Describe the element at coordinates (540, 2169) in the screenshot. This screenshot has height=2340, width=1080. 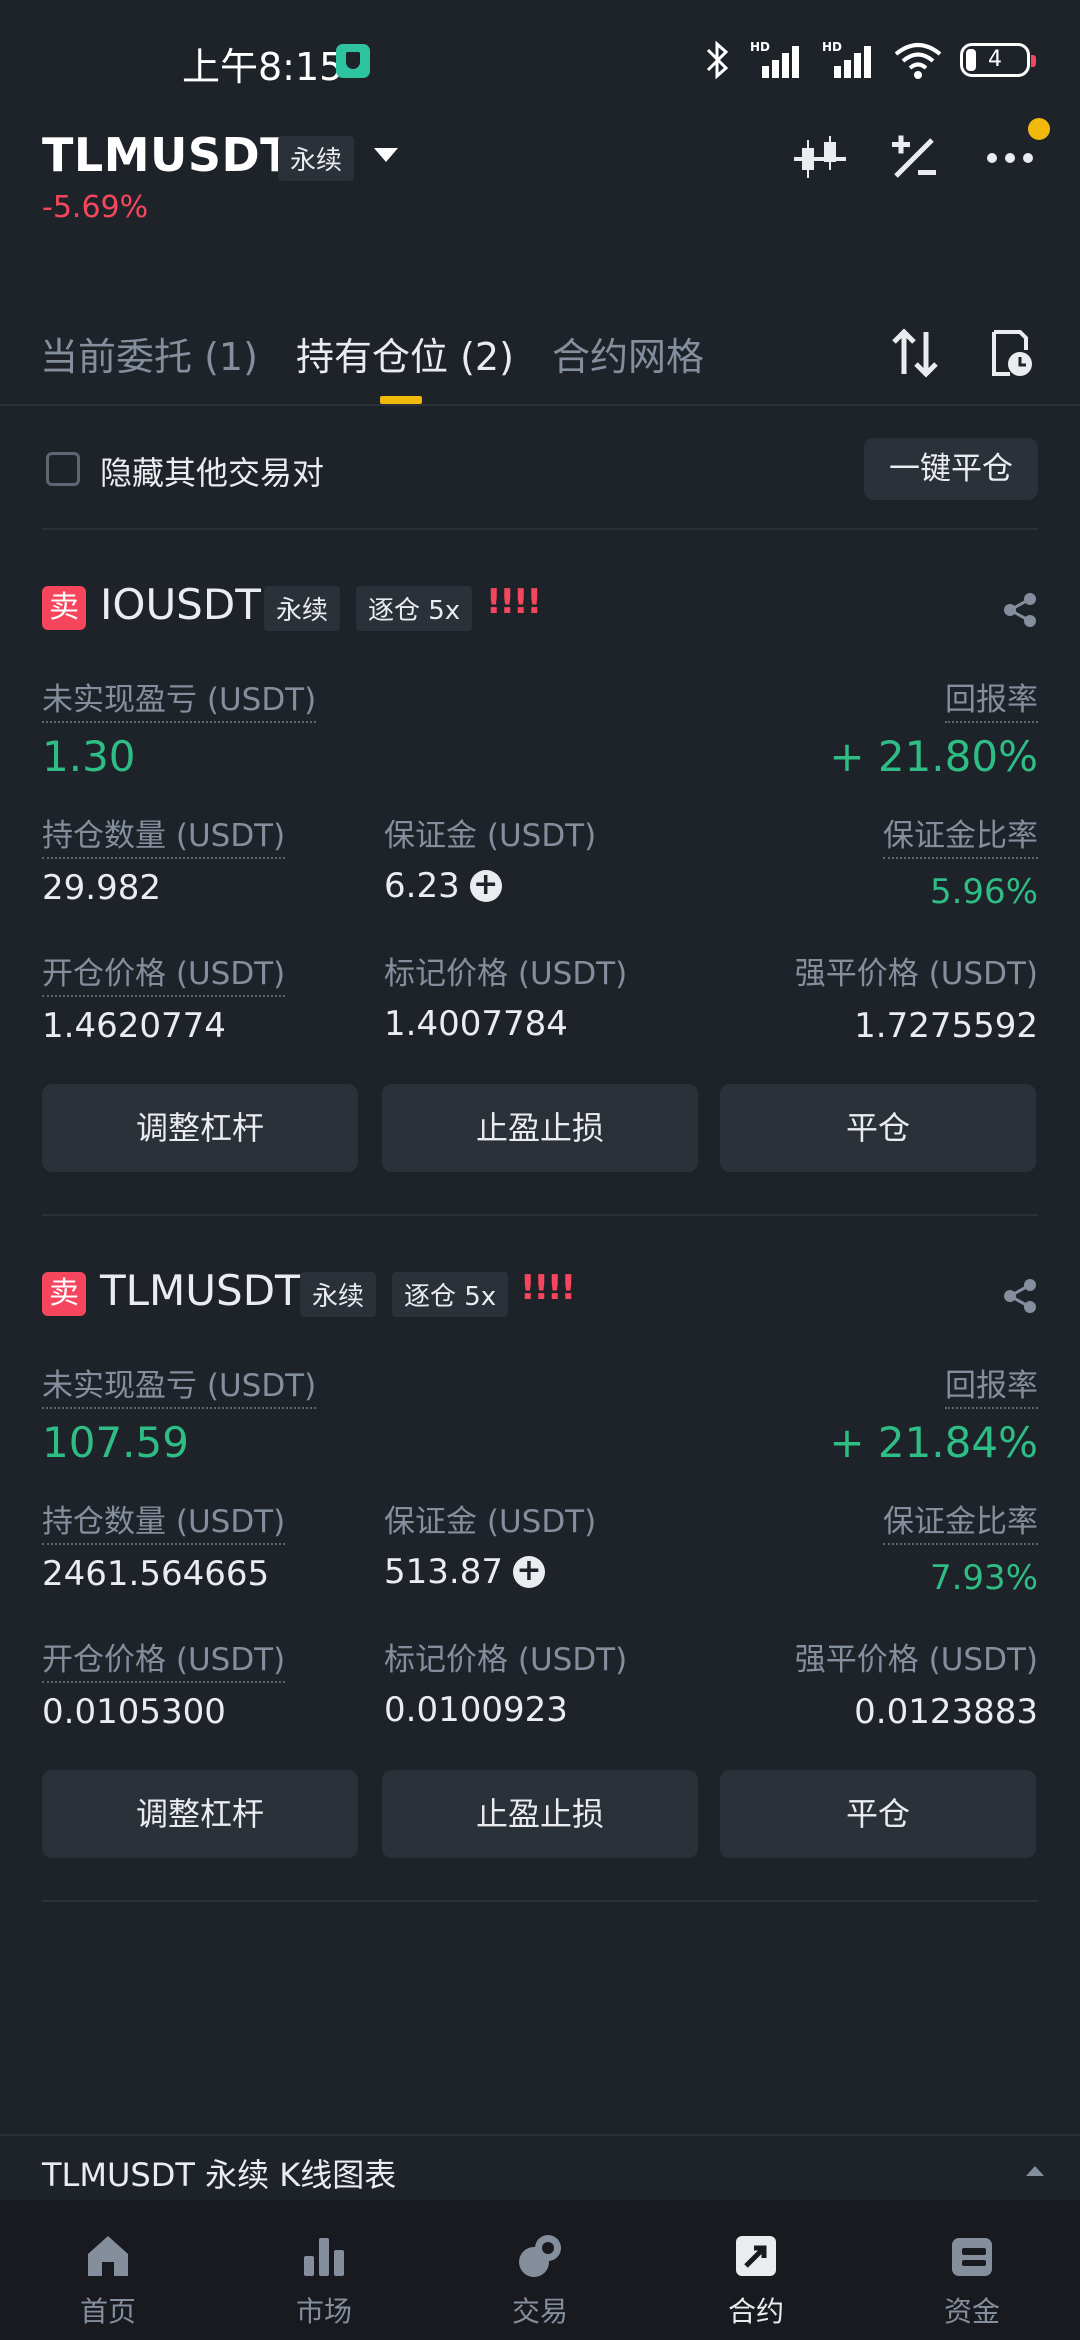
I see `kline-chart-bar: TLMUSDT 永续 K线图表` at that location.